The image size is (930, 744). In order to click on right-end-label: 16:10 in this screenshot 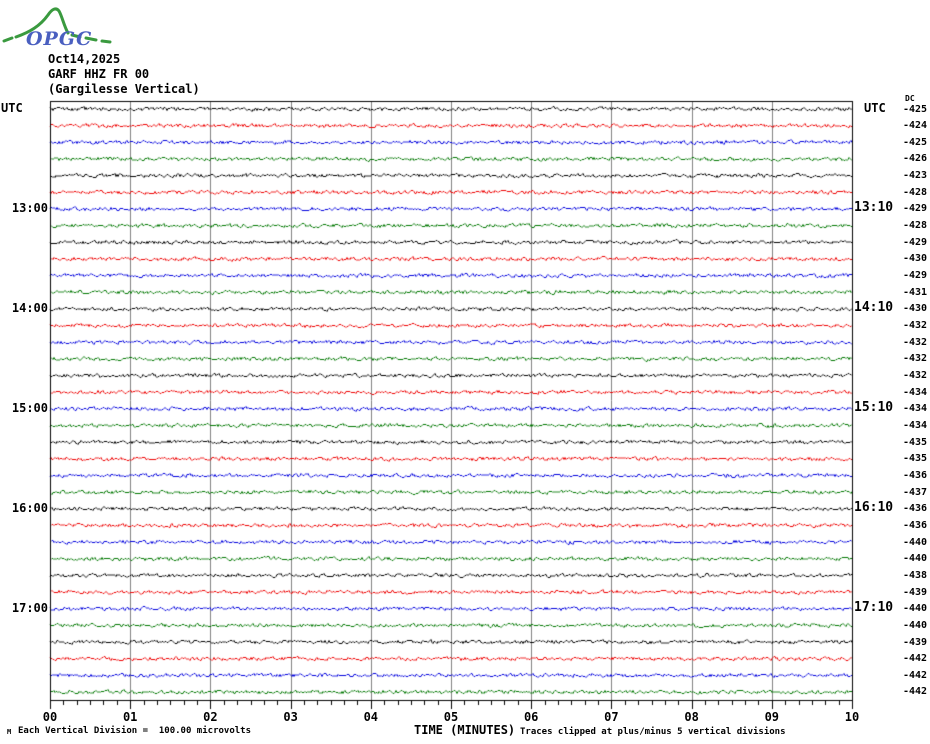, I will do `click(874, 508)`.